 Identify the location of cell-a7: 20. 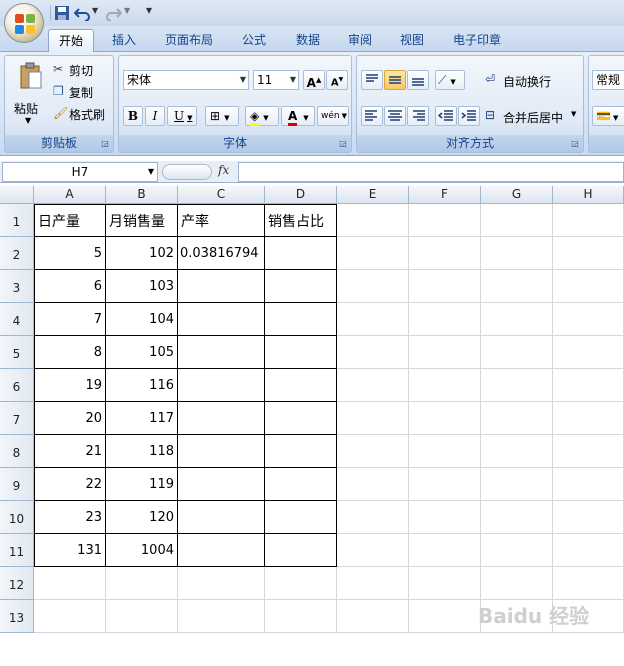
(70, 418).